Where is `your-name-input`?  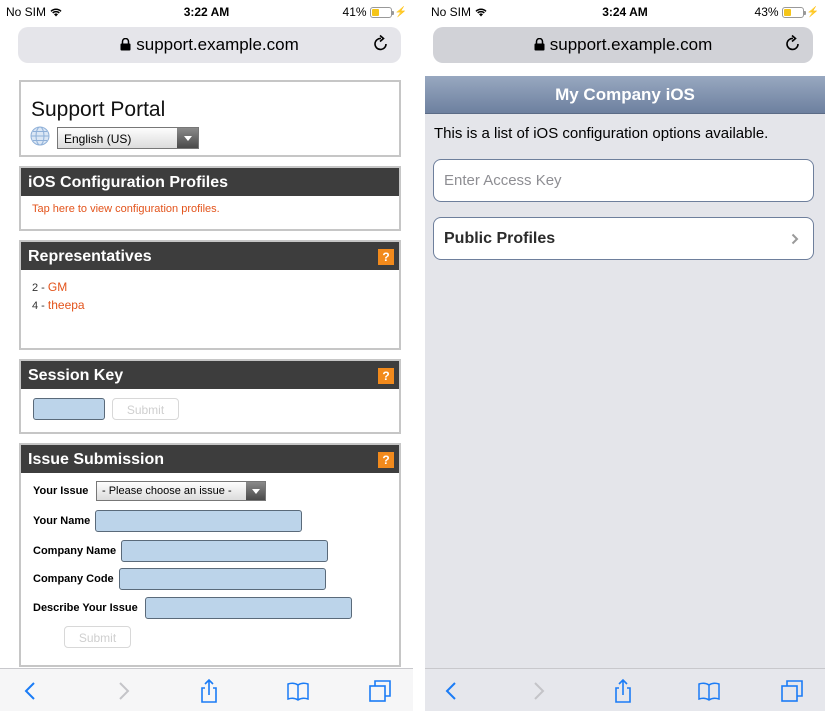 your-name-input is located at coordinates (198, 521).